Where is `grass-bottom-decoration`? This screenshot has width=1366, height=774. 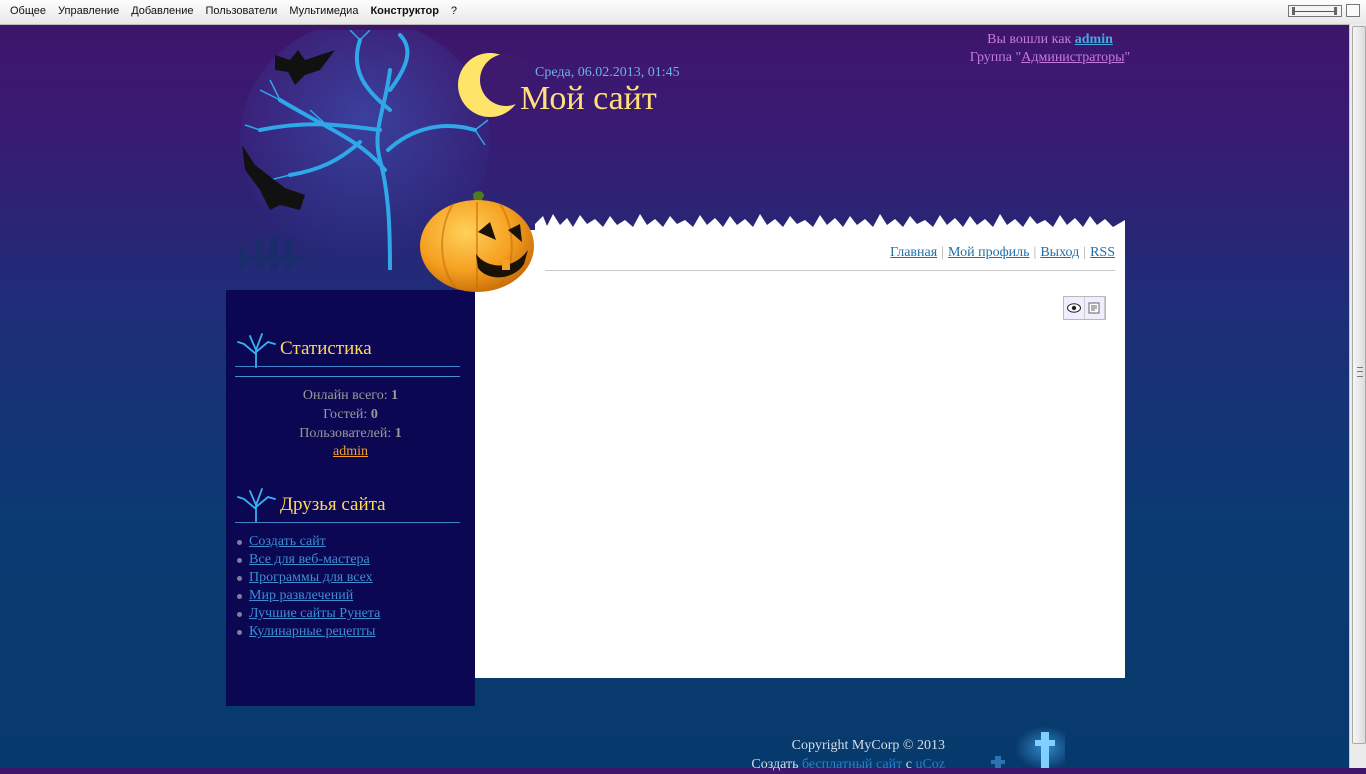 grass-bottom-decoration is located at coordinates (800, 666).